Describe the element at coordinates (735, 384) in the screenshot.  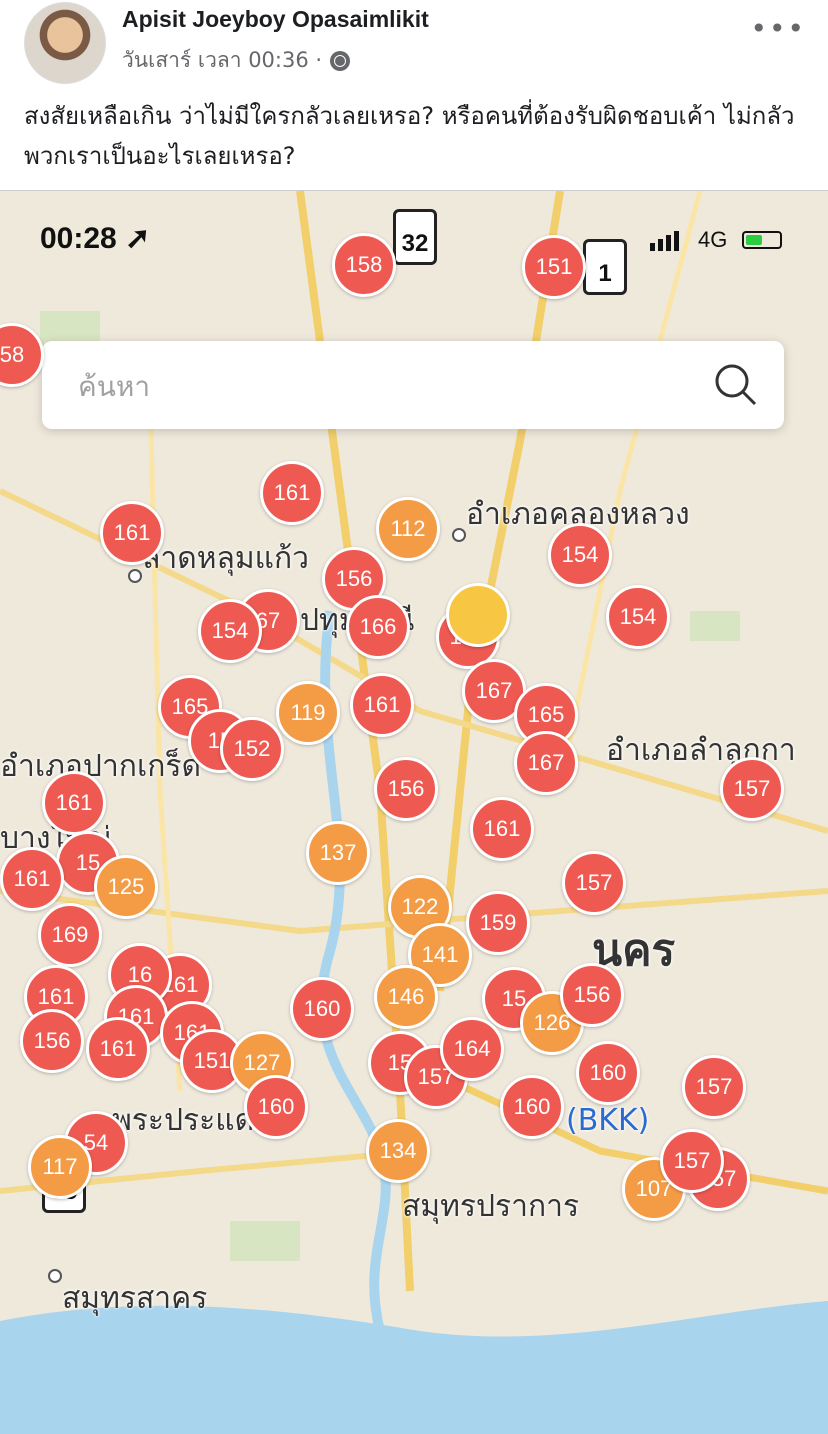
I see `search-icon` at that location.